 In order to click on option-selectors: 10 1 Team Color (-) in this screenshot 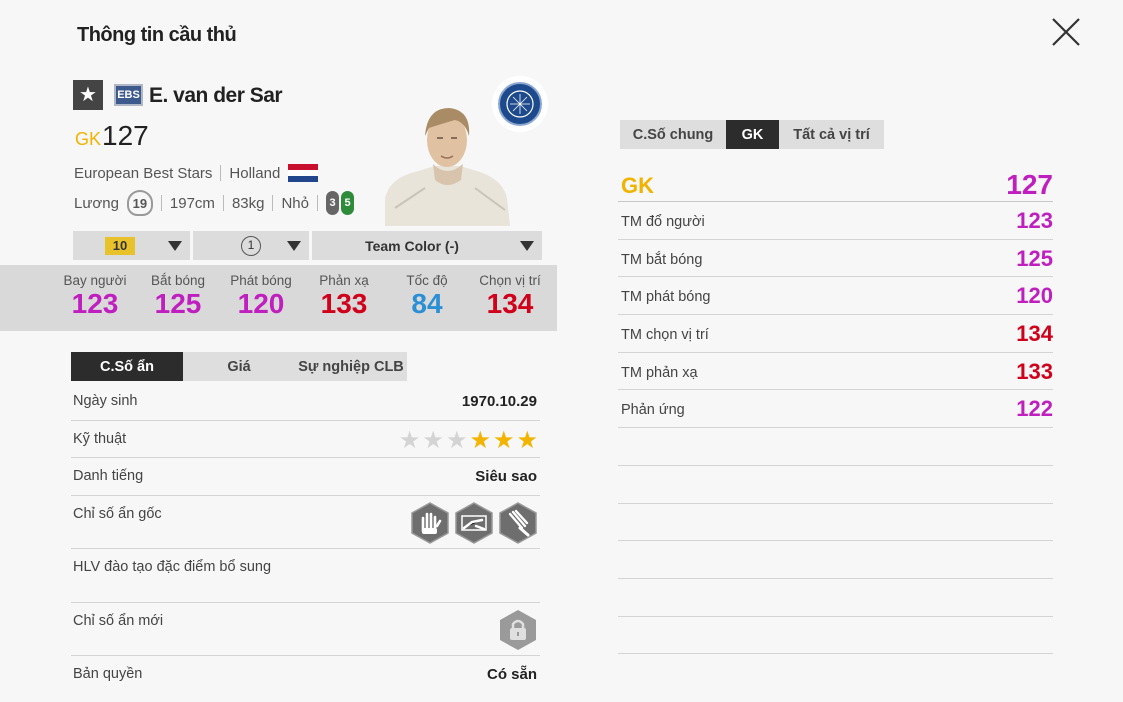, I will do `click(307, 245)`.